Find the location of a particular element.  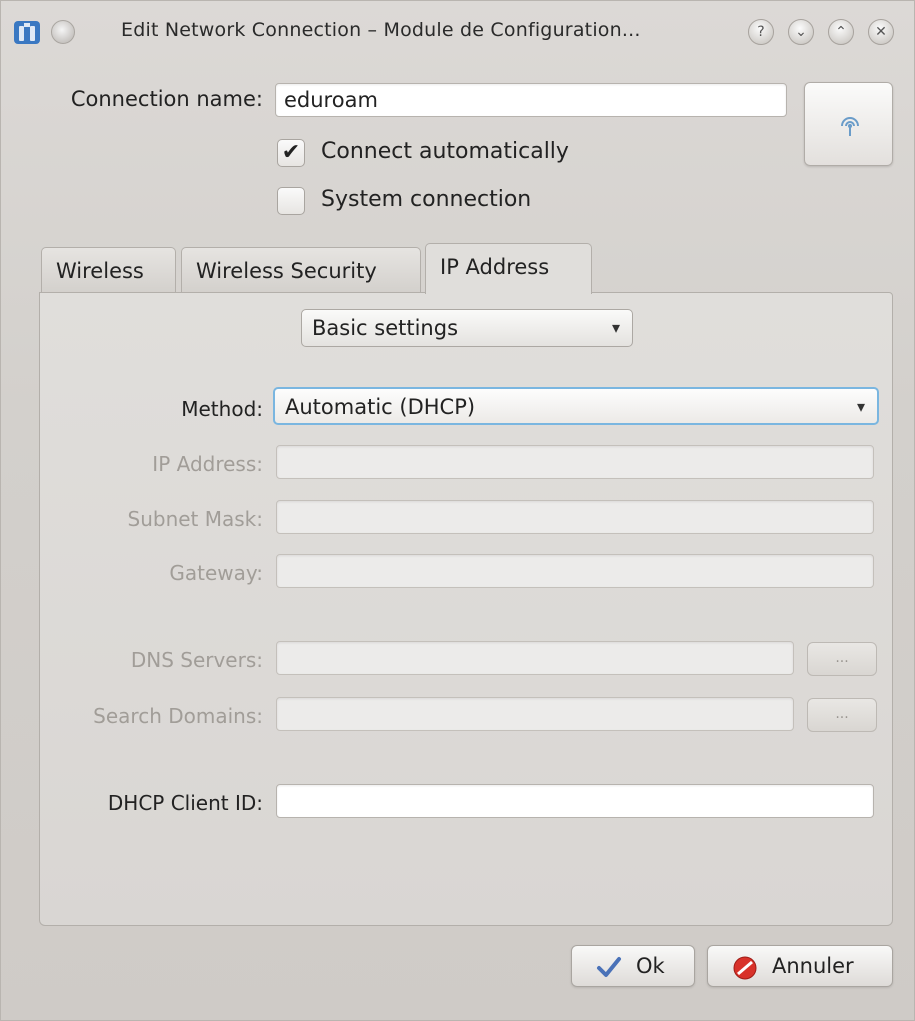

wireless-antenna-icon is located at coordinates (850, 126).